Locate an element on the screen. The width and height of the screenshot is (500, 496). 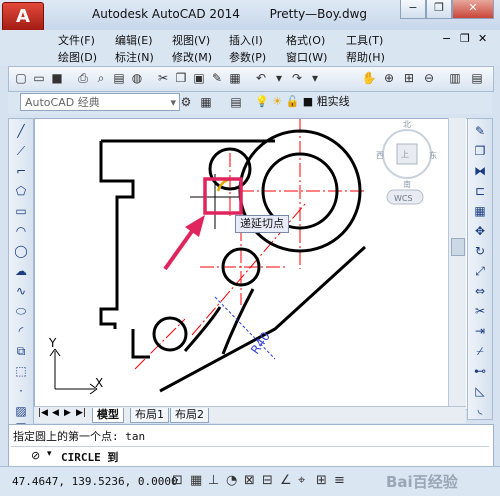
grid-mode-icon: ▦ is located at coordinates (196, 480).